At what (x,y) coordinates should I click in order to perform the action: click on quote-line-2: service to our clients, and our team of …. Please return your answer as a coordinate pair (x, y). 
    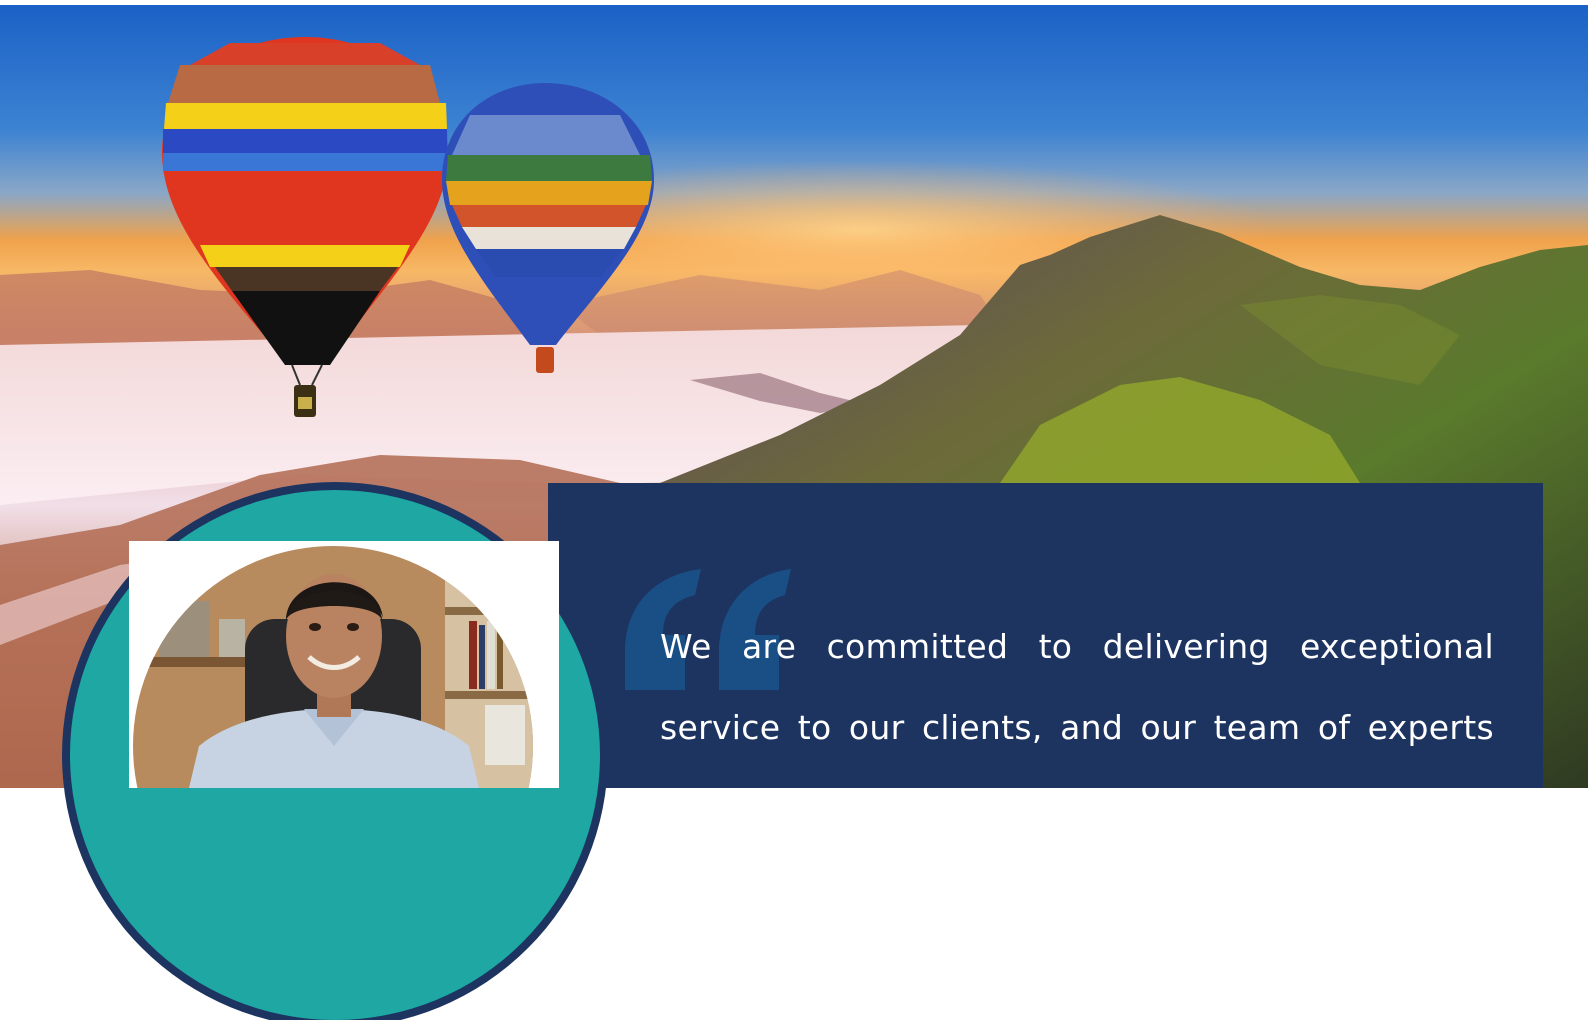
    Looking at the image, I should click on (1077, 727).